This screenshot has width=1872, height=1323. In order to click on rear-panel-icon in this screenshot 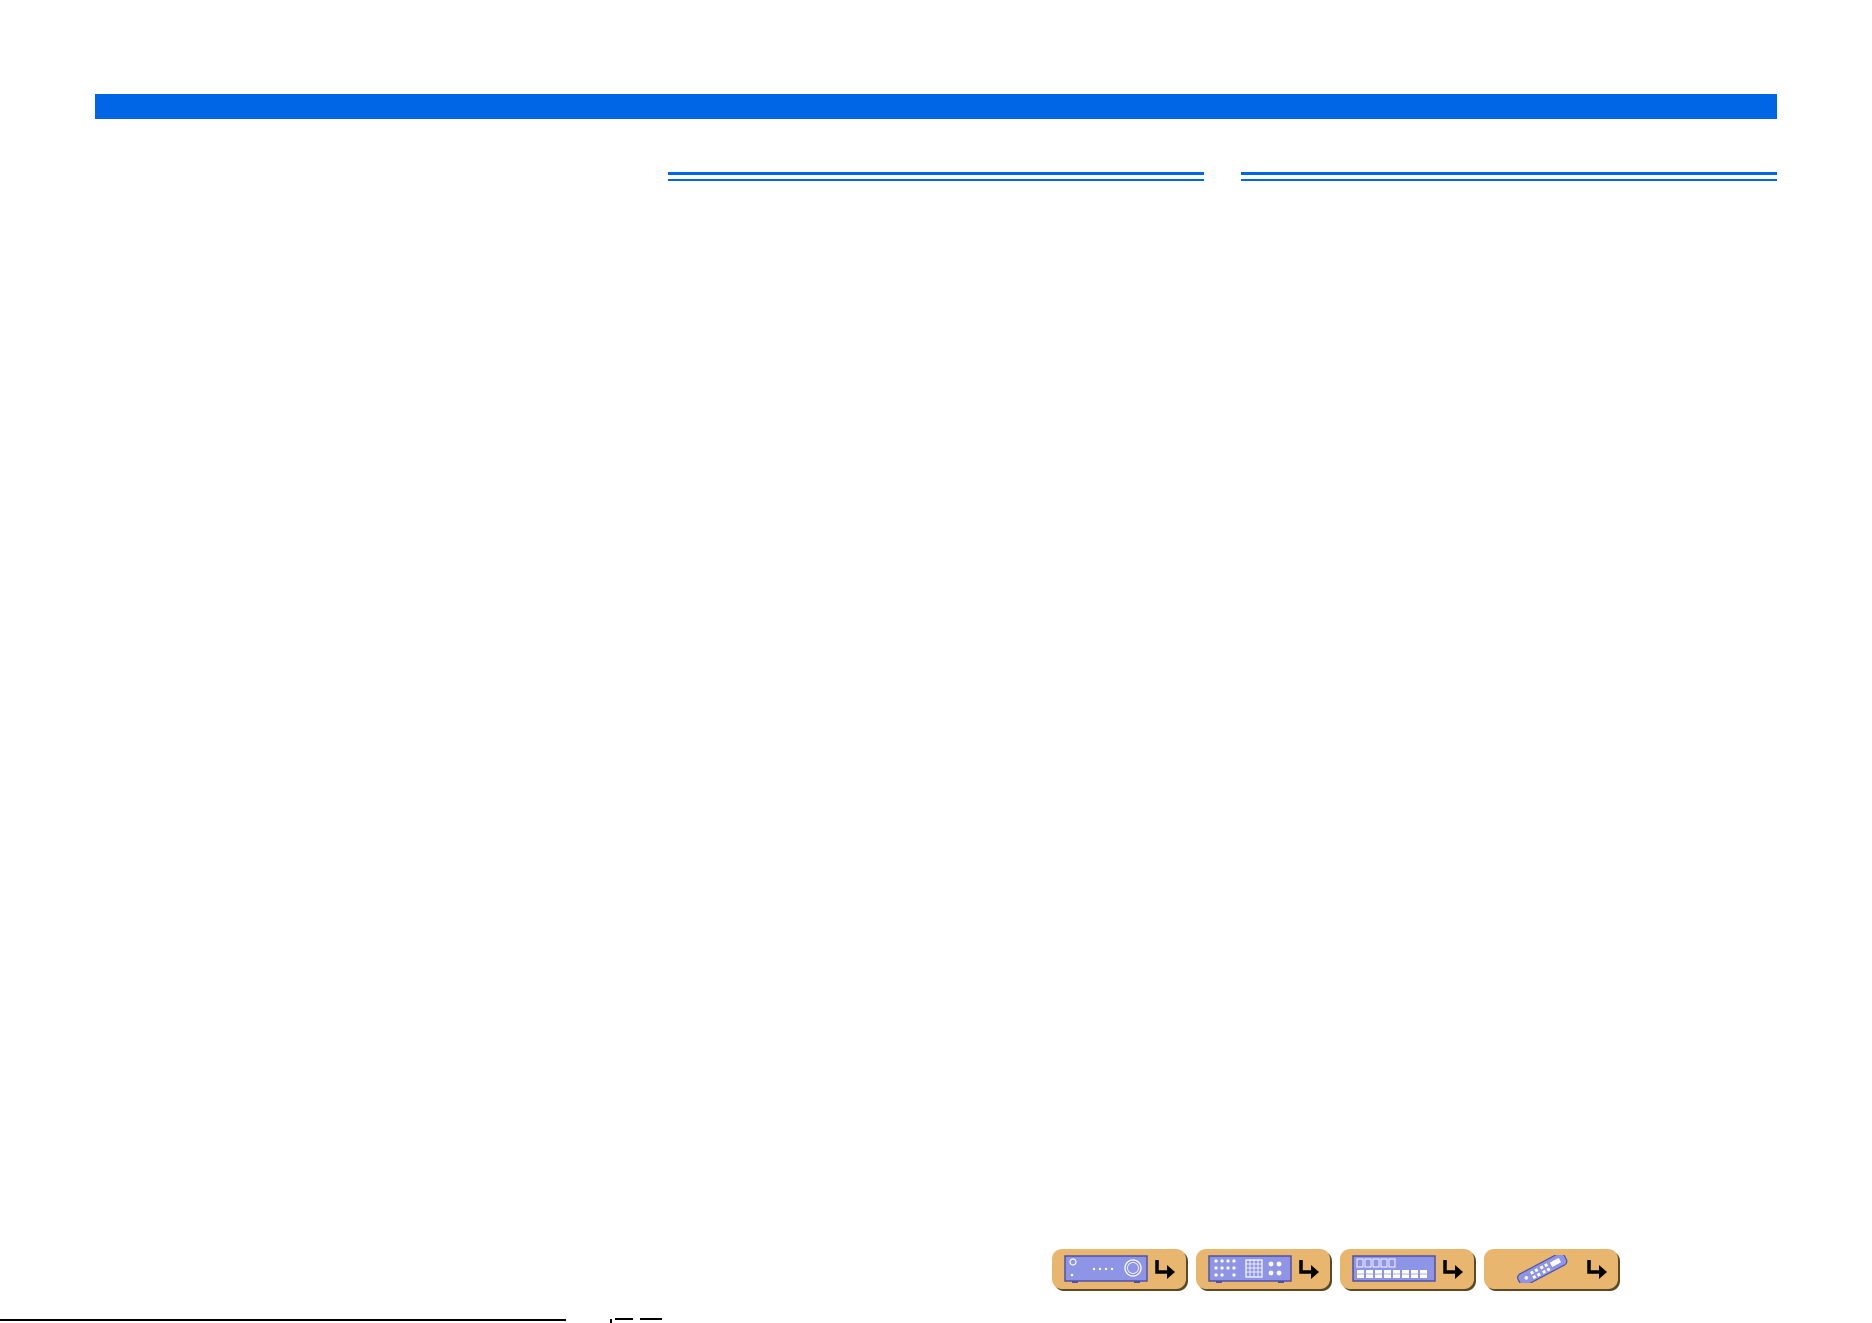, I will do `click(1250, 1269)`.